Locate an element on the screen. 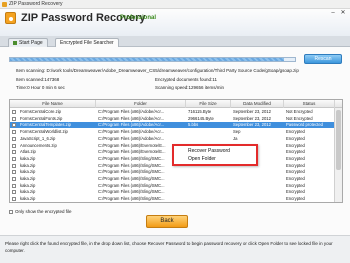  cell-name: FormsCentralWorldlist.zip is located at coordinates (44, 132).